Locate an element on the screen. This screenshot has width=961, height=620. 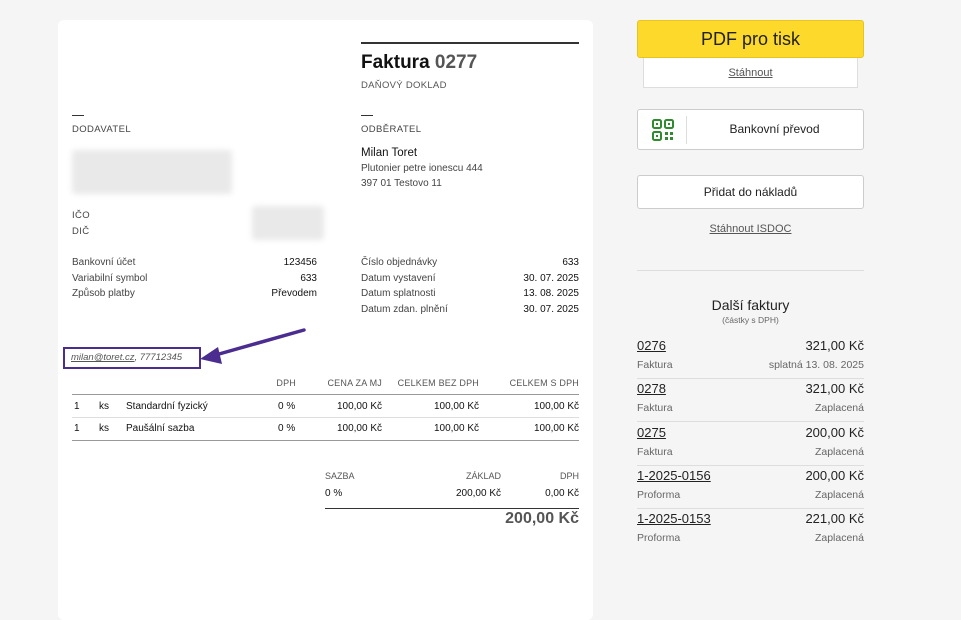
summary-rate: 0 % is located at coordinates (334, 493).